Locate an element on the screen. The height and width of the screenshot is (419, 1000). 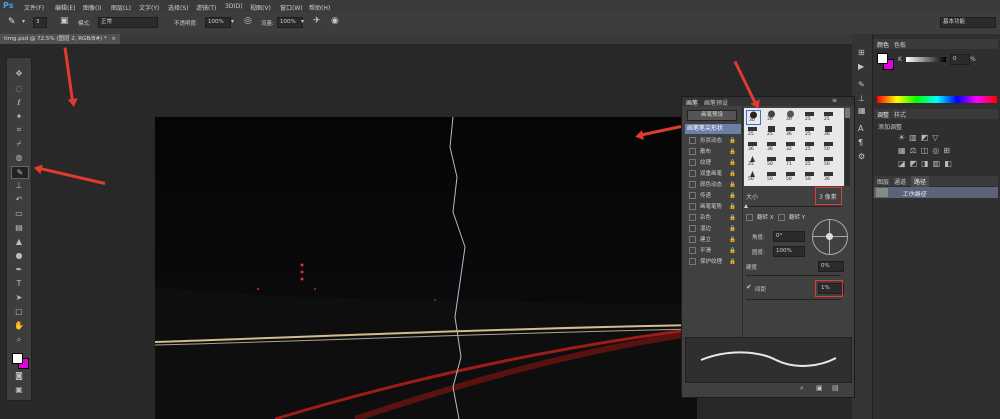
screen-mode-icon: ▣ is located at coordinates (19, 389).